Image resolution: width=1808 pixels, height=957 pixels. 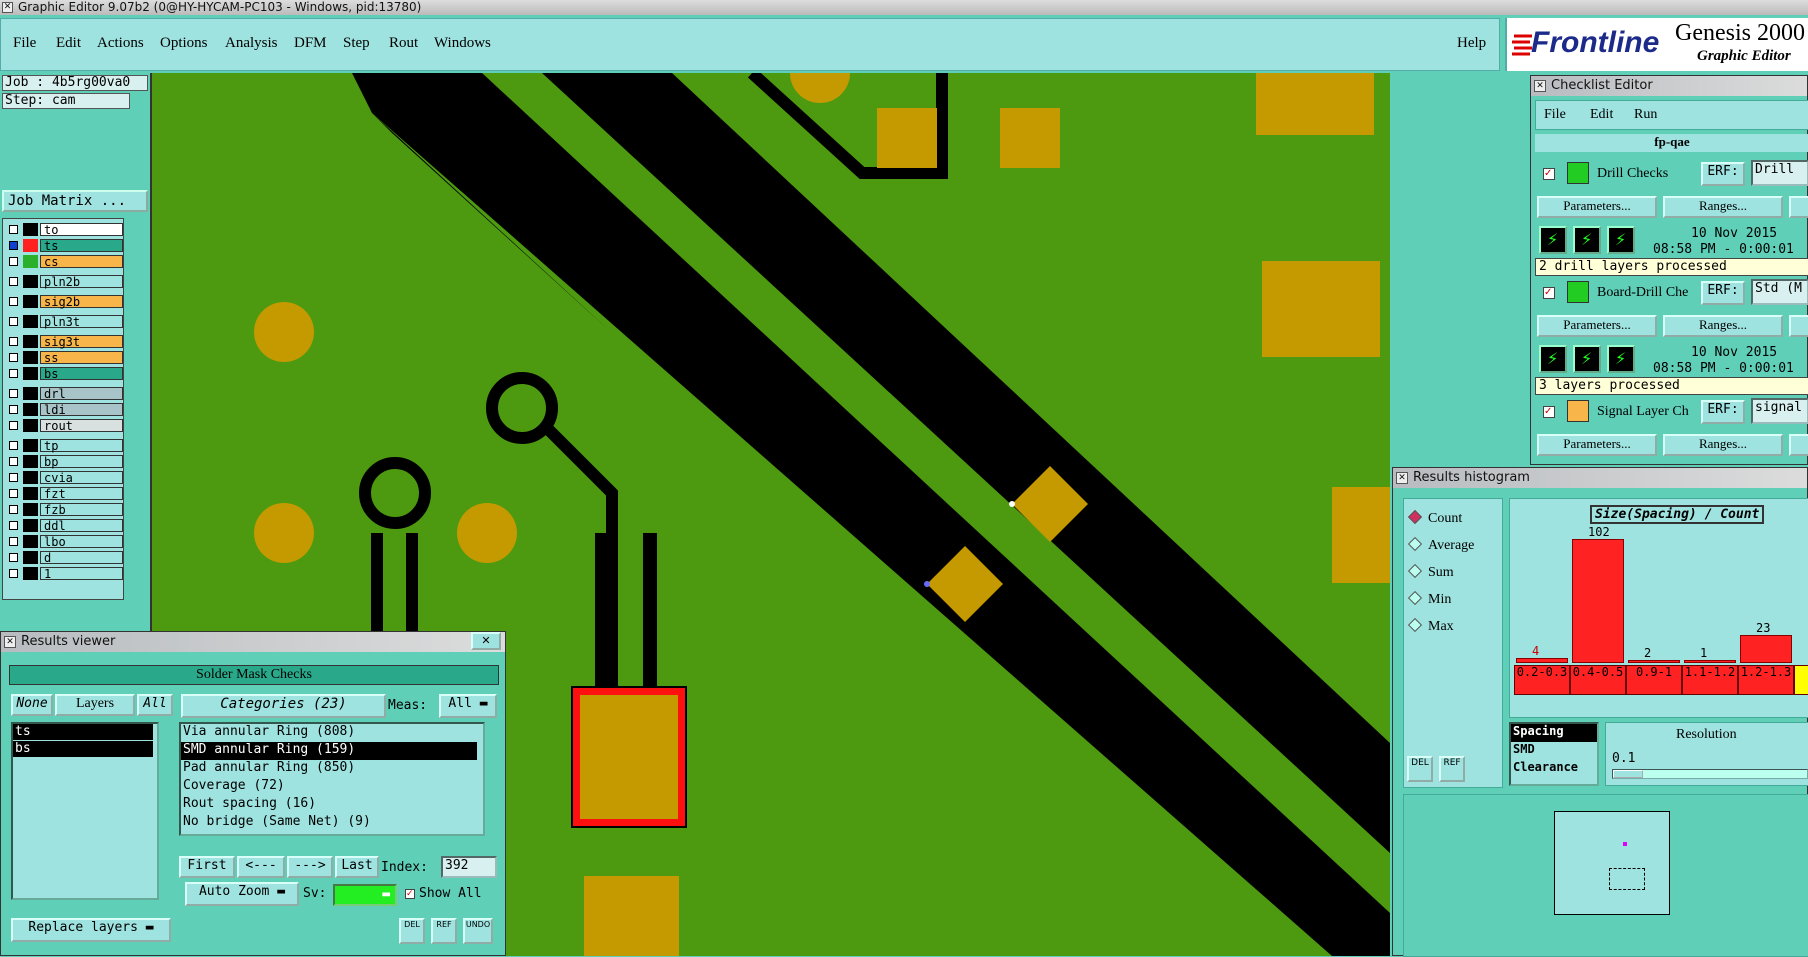 What do you see at coordinates (1430, 625) in the screenshot?
I see `mode-max: Max` at bounding box center [1430, 625].